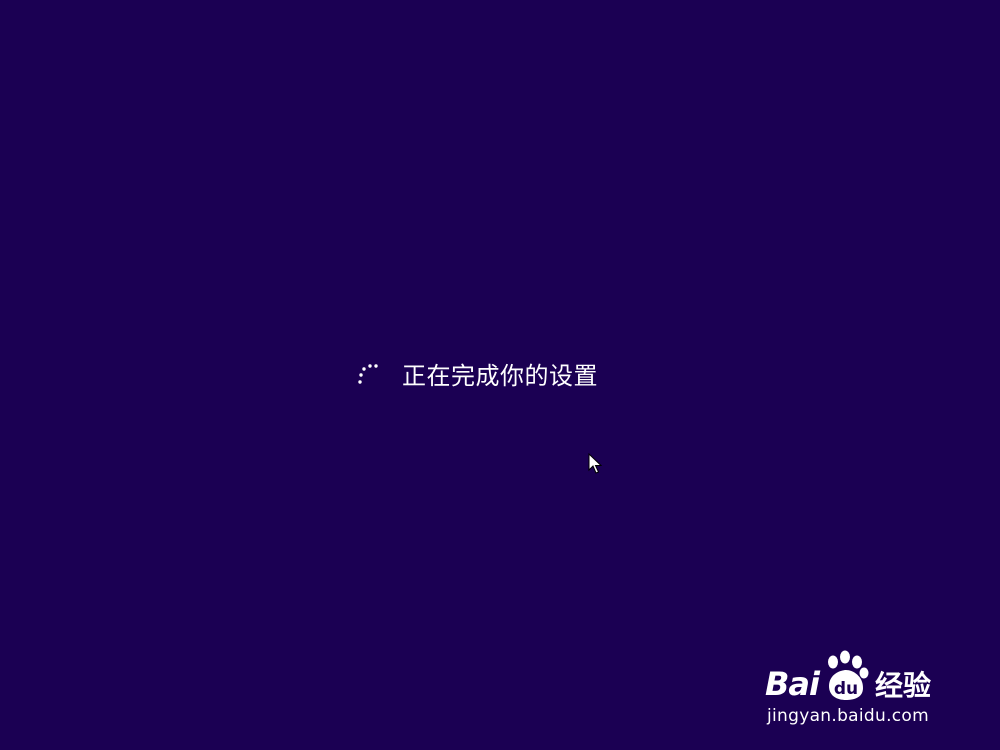 The height and width of the screenshot is (750, 1000). I want to click on watermark-brand-jingyan: 经验, so click(902, 685).